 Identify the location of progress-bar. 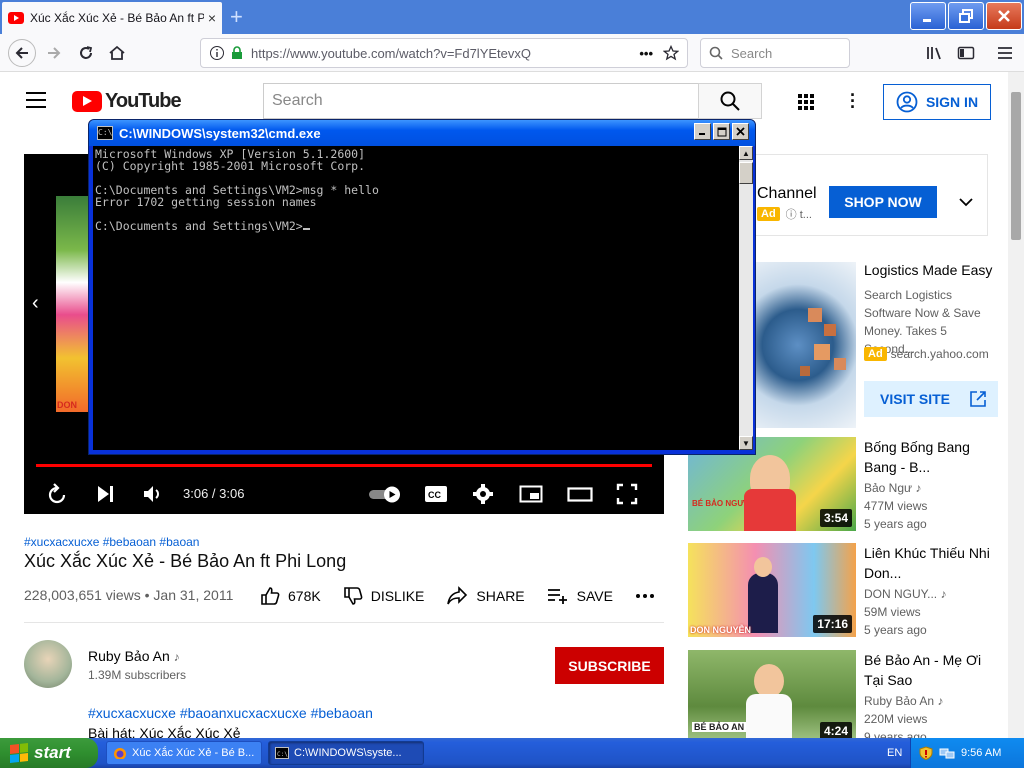
(344, 465).